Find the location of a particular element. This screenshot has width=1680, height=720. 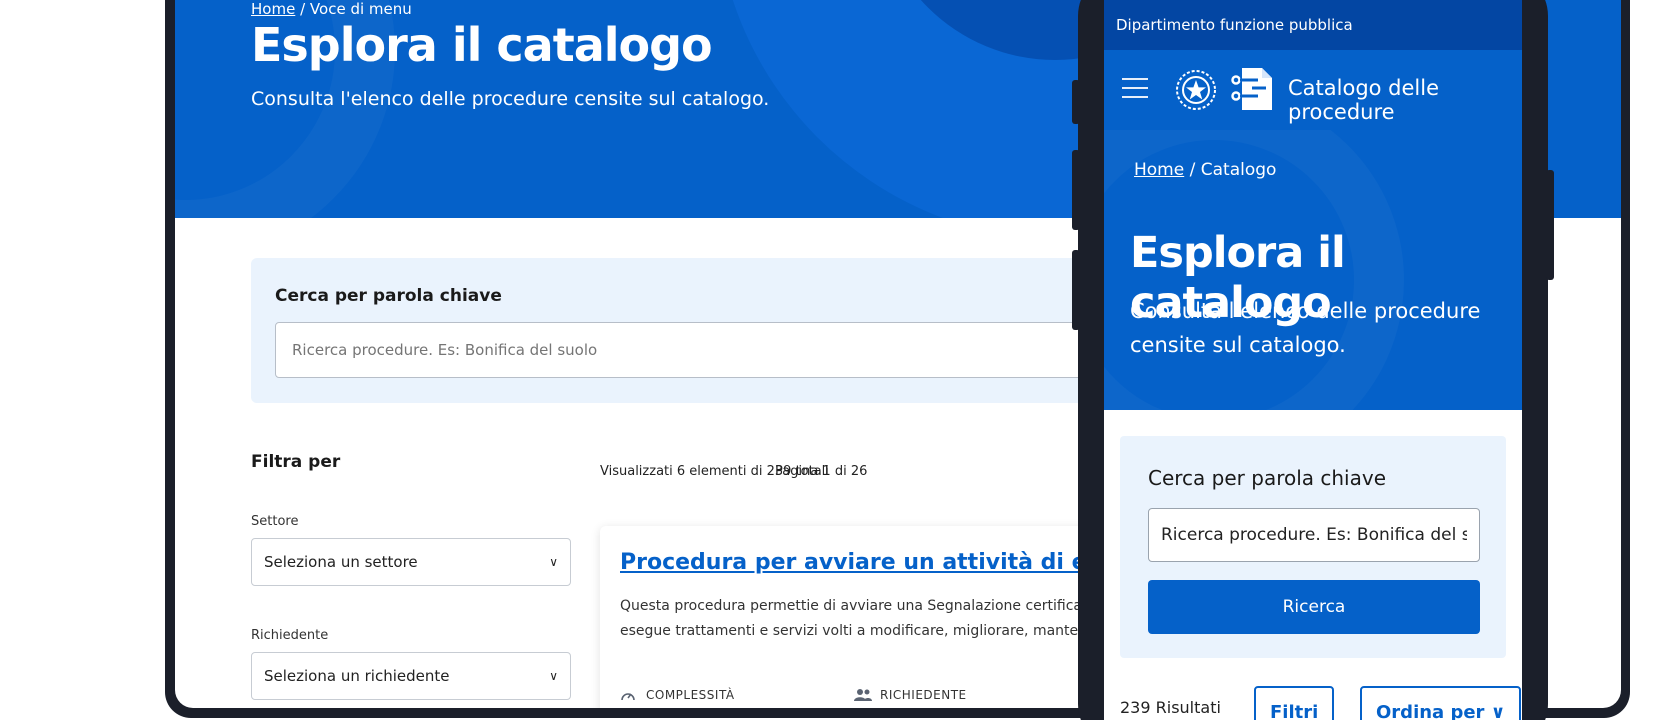

complessita-meta: COMPLESSITÀ is located at coordinates (677, 695).